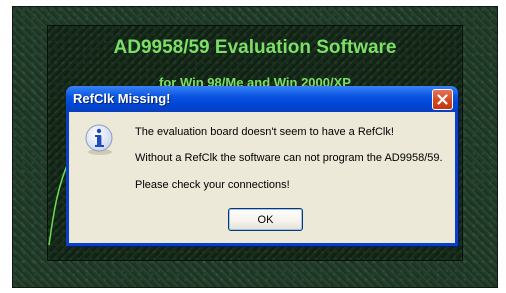 This screenshot has height=293, width=506. I want to click on close-button, so click(442, 99).